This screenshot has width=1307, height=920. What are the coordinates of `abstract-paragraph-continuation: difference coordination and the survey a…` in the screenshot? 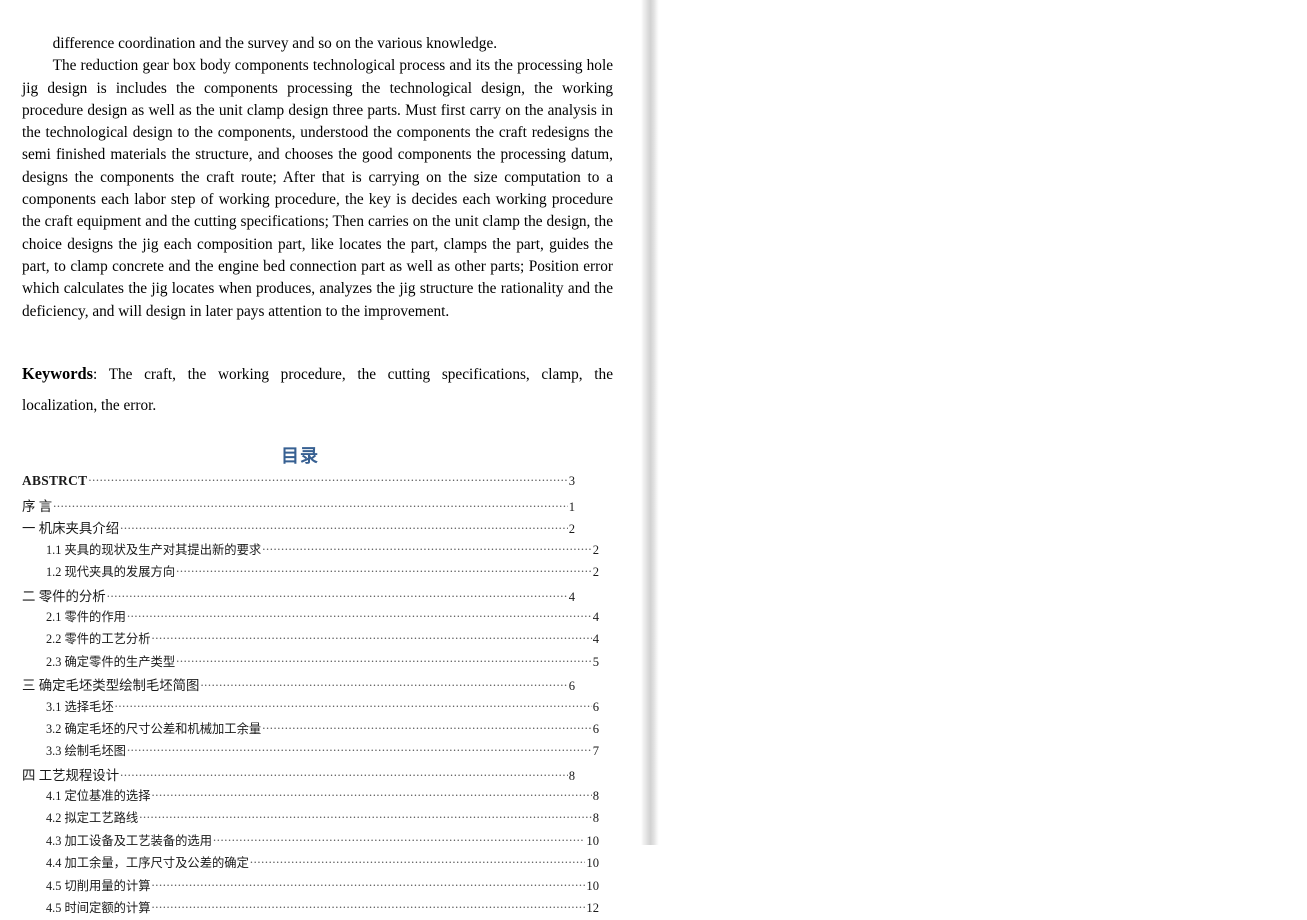 It's located at (275, 43).